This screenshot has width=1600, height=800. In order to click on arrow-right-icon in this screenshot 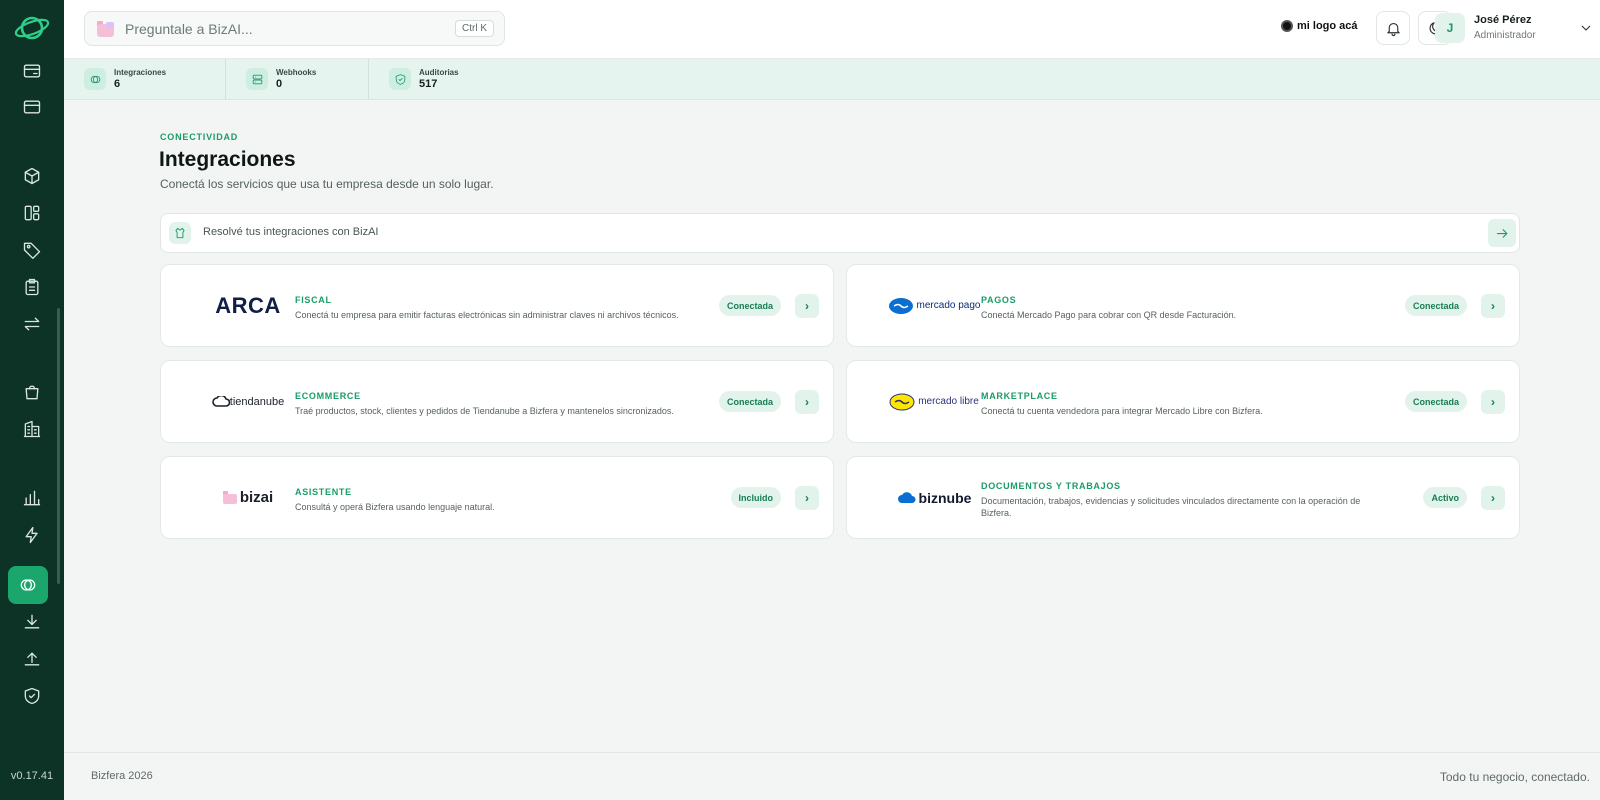, I will do `click(1501, 233)`.